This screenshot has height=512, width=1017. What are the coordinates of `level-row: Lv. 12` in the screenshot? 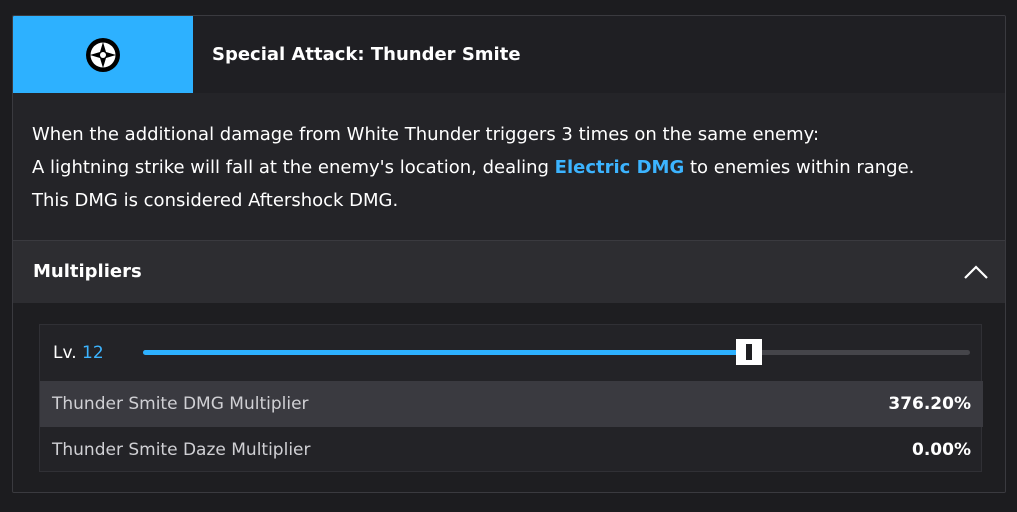 It's located at (511, 353).